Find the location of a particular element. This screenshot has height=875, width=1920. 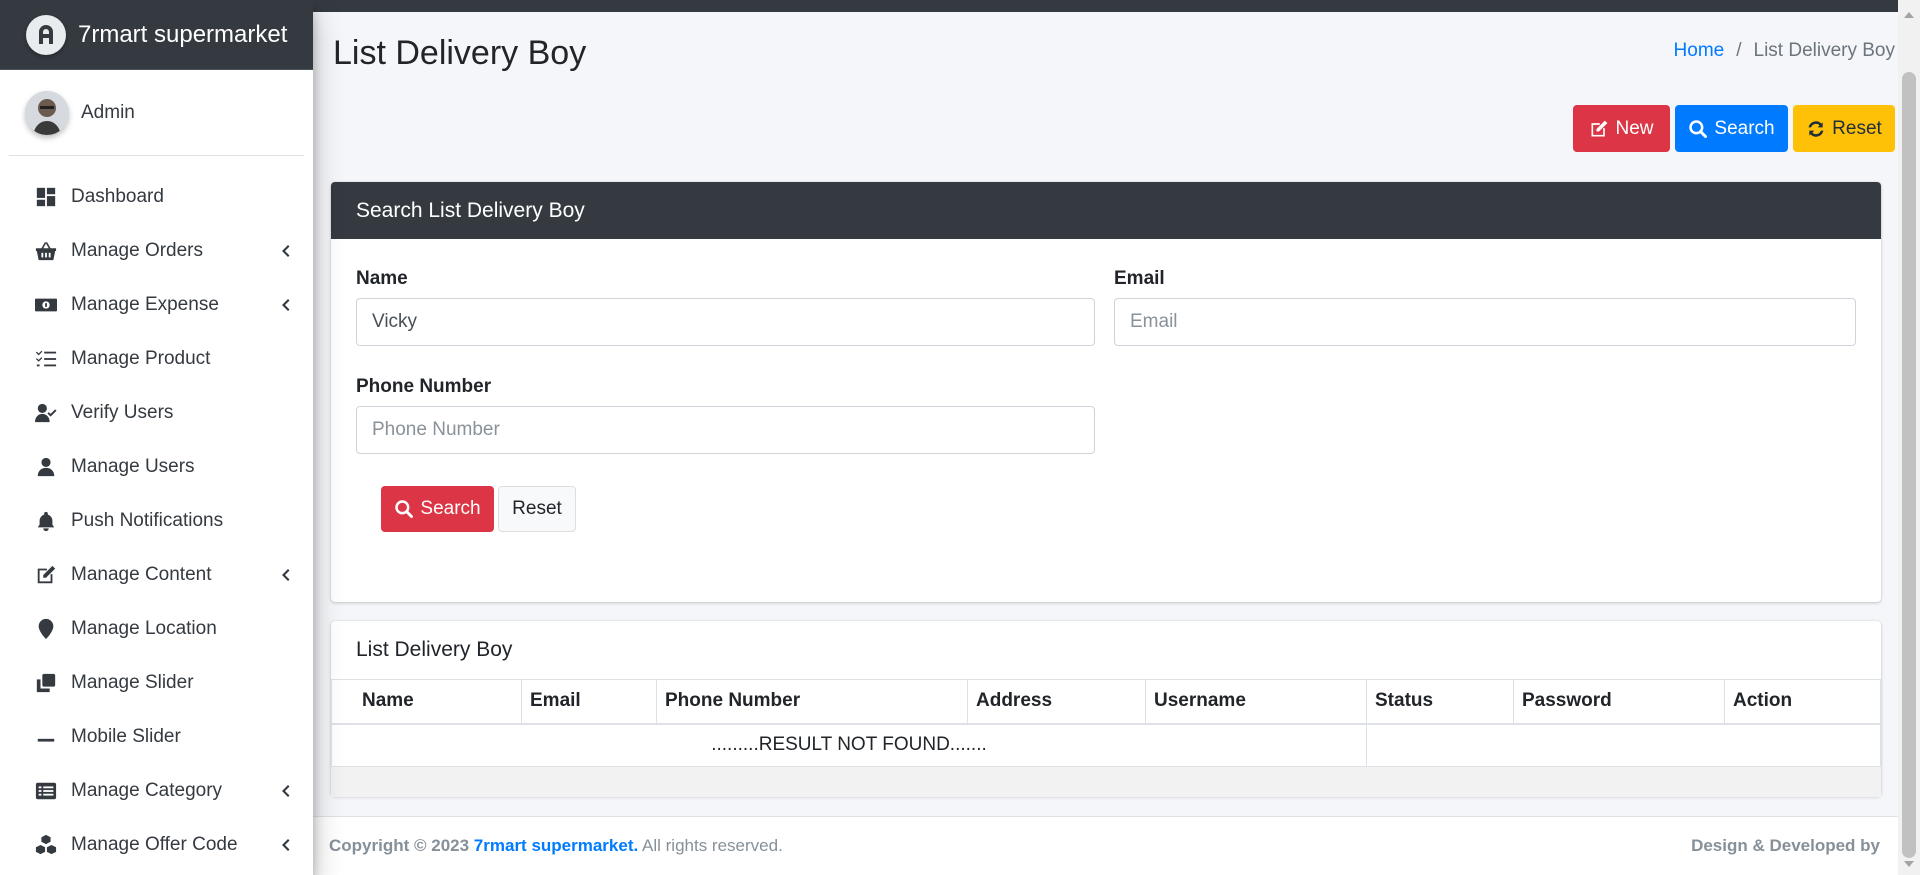

phone-label: Phone Number is located at coordinates (424, 386).